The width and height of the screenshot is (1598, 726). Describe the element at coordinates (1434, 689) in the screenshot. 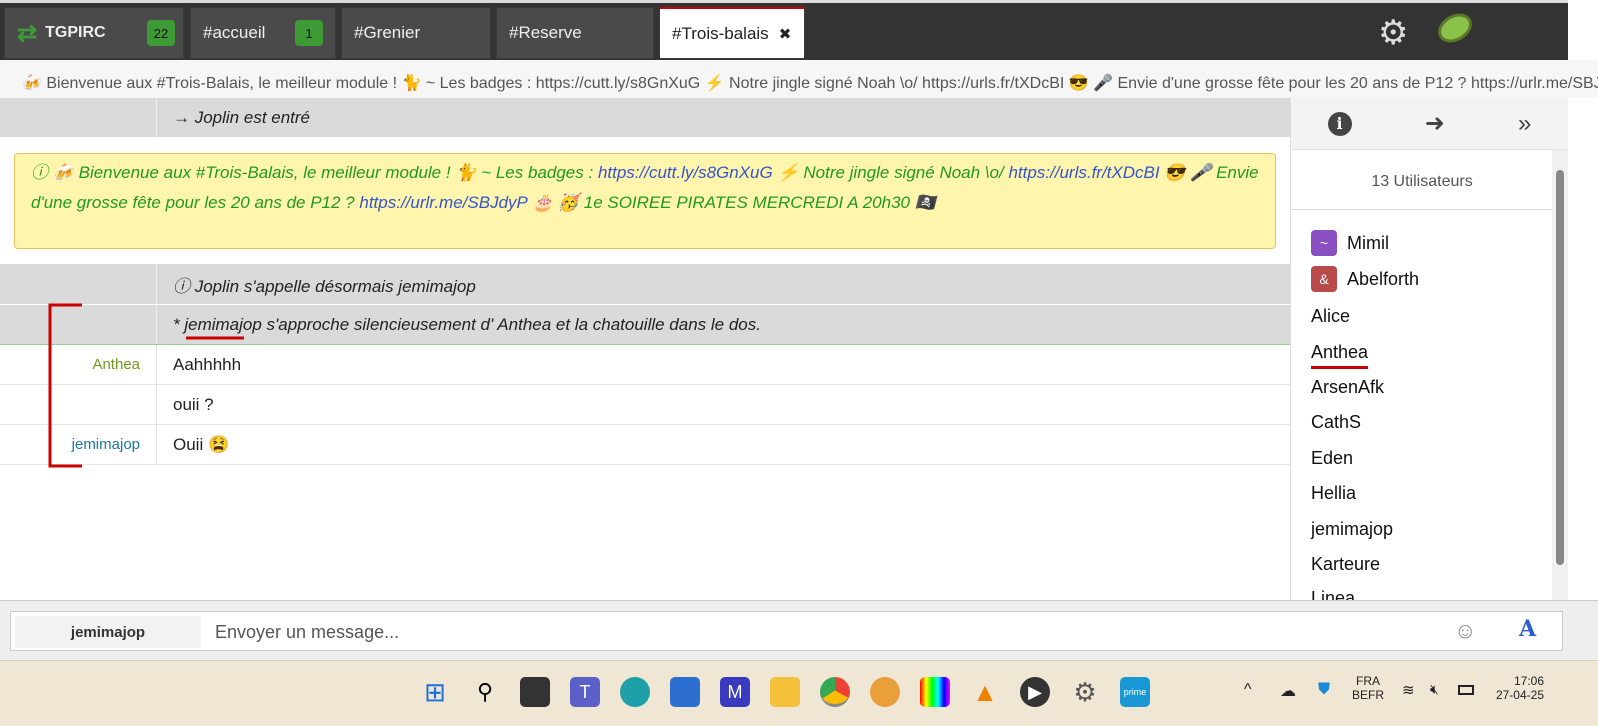

I see `muted-speaker-icon: 🔇︎` at that location.